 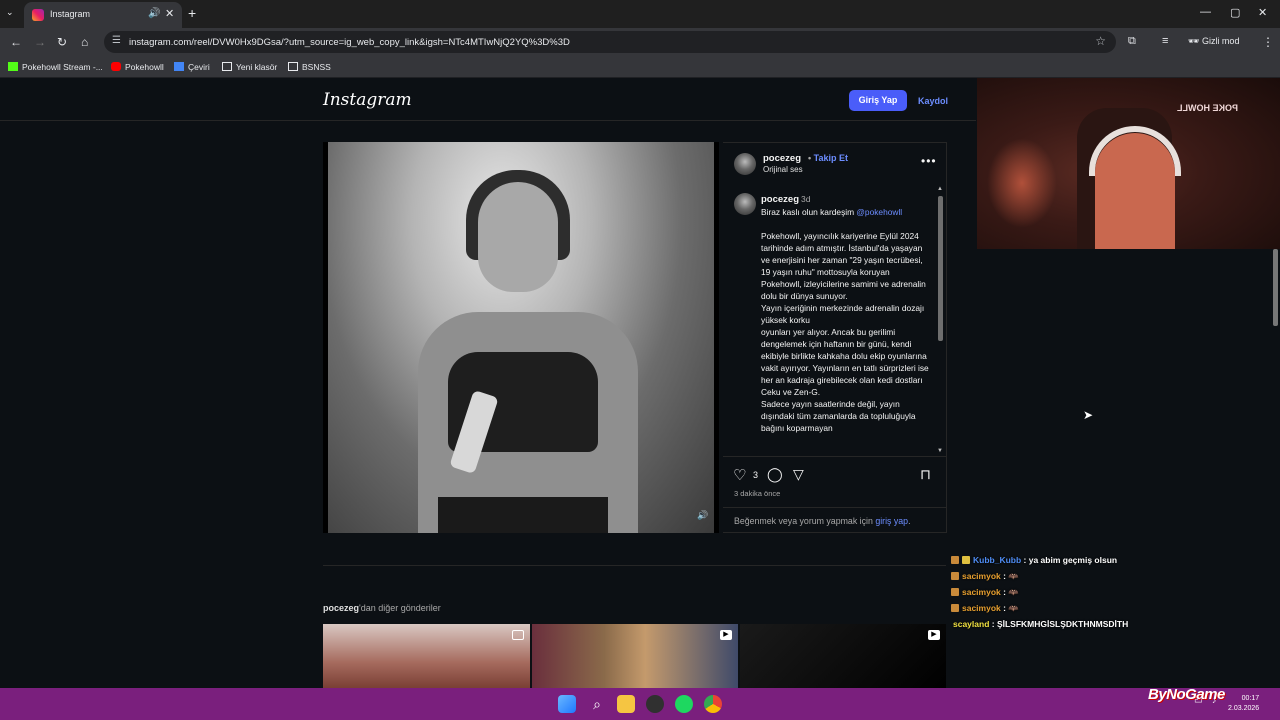 I want to click on chat-text: : ya abim geçmiş olsun, so click(x=1070, y=560).